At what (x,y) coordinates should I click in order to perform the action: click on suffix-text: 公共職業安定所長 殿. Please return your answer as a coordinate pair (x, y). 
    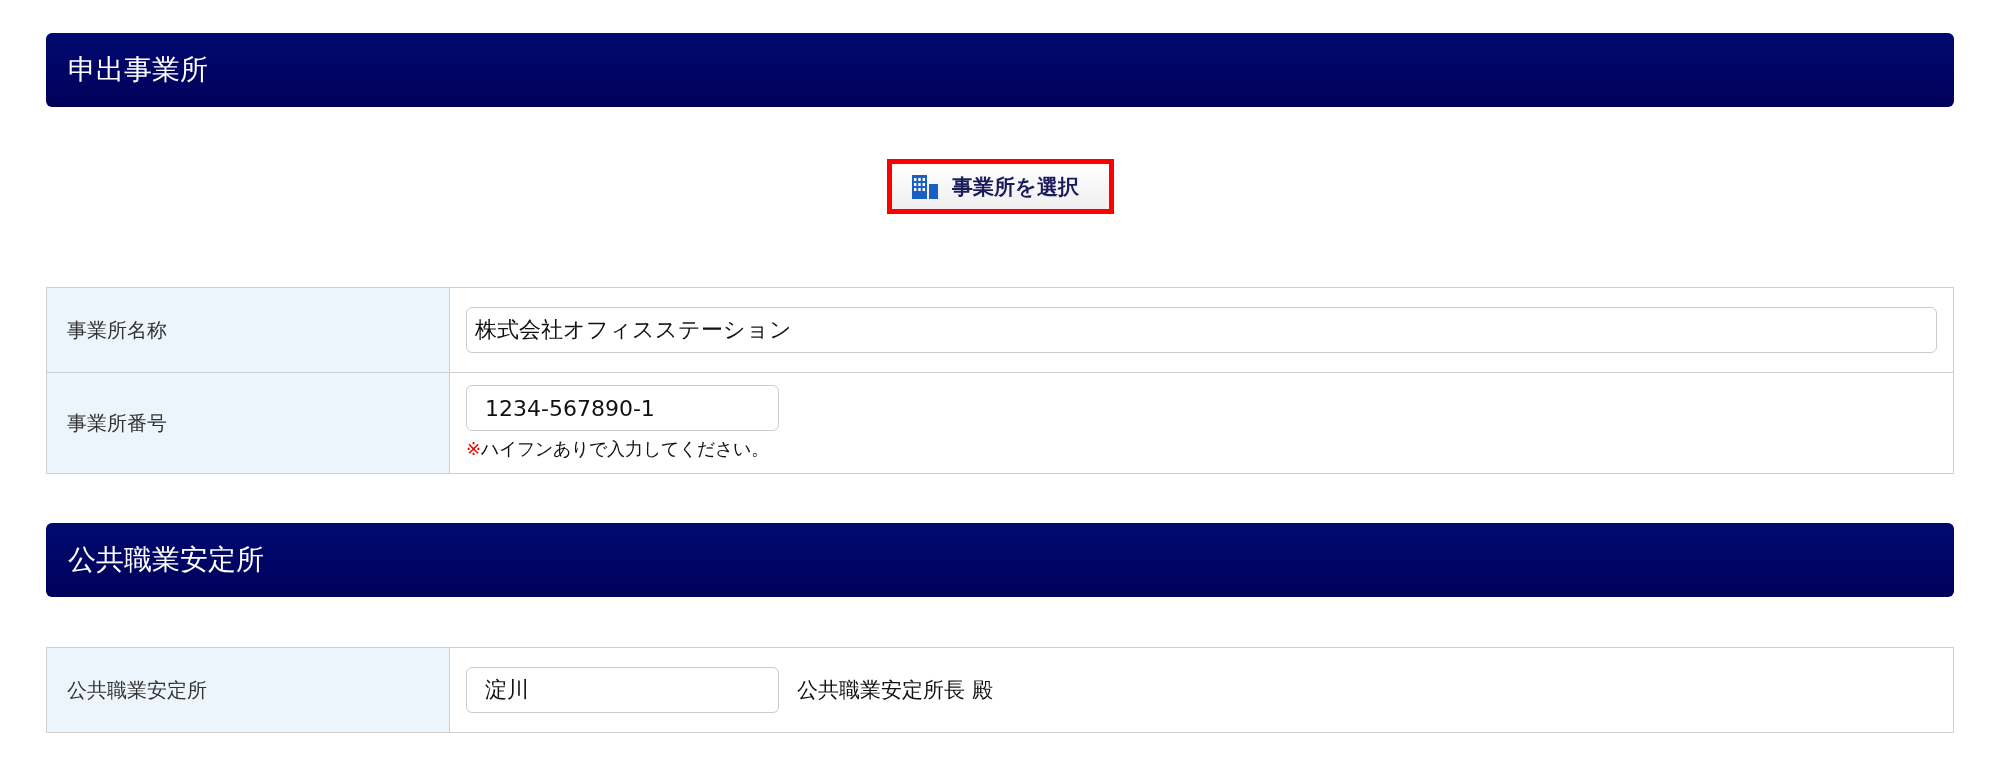
    Looking at the image, I should click on (895, 690).